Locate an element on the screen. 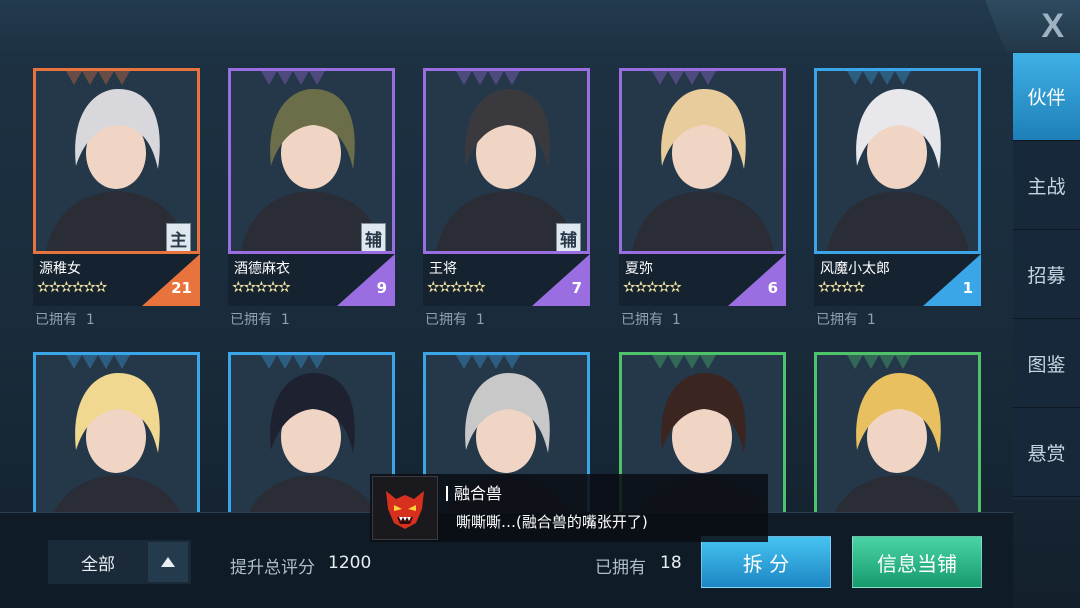 This screenshot has height=608, width=1080. character-name: 源稚女 is located at coordinates (60, 269).